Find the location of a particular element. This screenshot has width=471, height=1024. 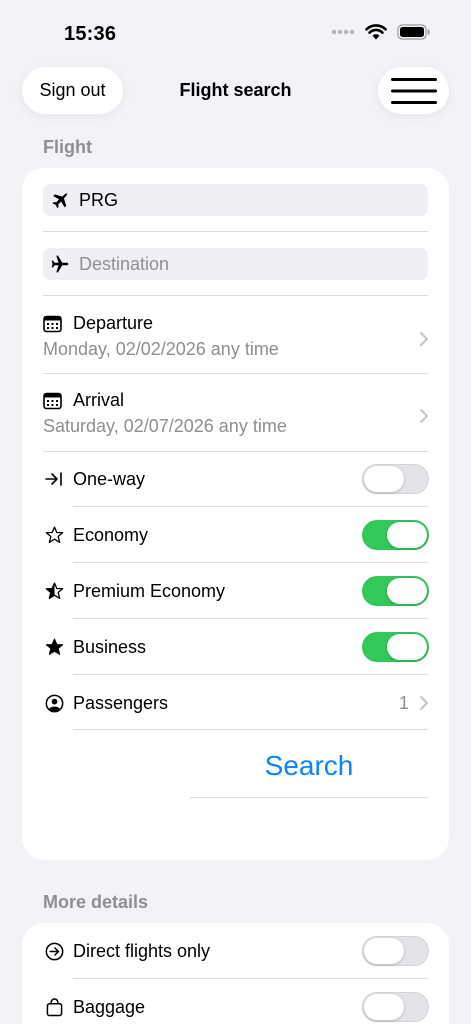

origin-field is located at coordinates (235, 200).